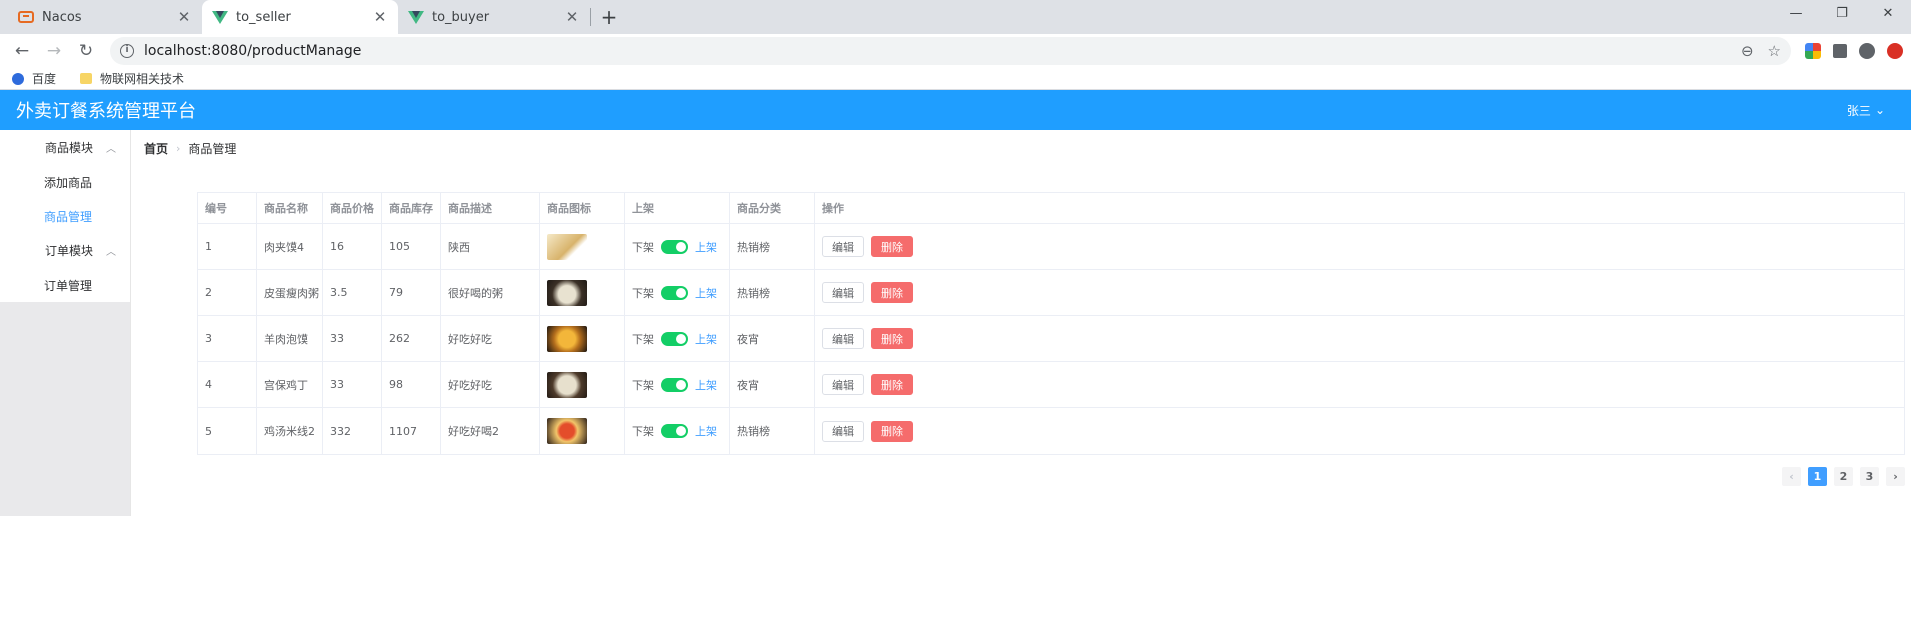 Image resolution: width=1911 pixels, height=620 pixels. I want to click on sidebar-group-label: 订单模块, so click(69, 251).